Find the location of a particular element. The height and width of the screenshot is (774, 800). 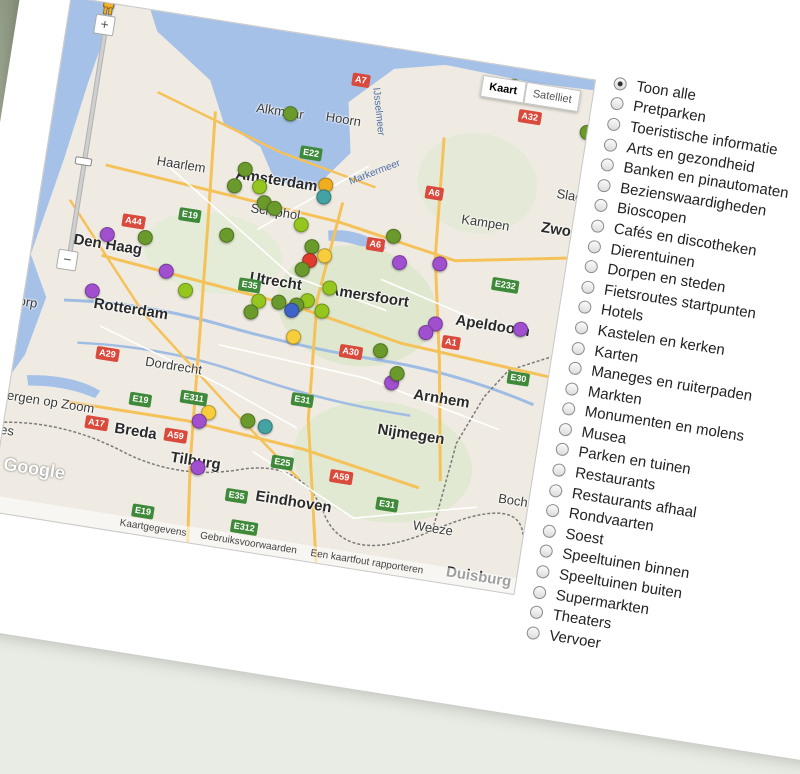

zoom-in-button: + is located at coordinates (104, 25).